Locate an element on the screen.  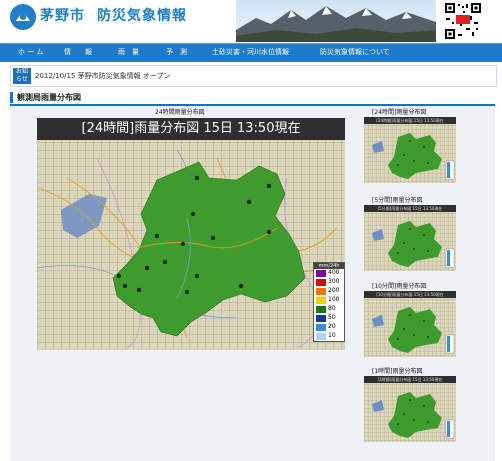
nav-home: ホ ー ム is located at coordinates (30, 52).